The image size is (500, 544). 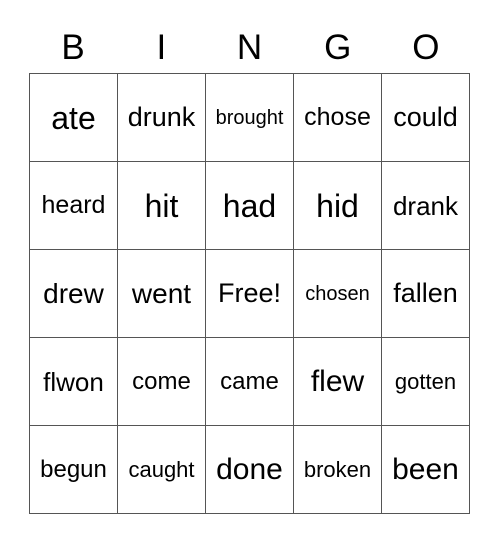 I want to click on free-space-label: Free!, so click(x=249, y=293).